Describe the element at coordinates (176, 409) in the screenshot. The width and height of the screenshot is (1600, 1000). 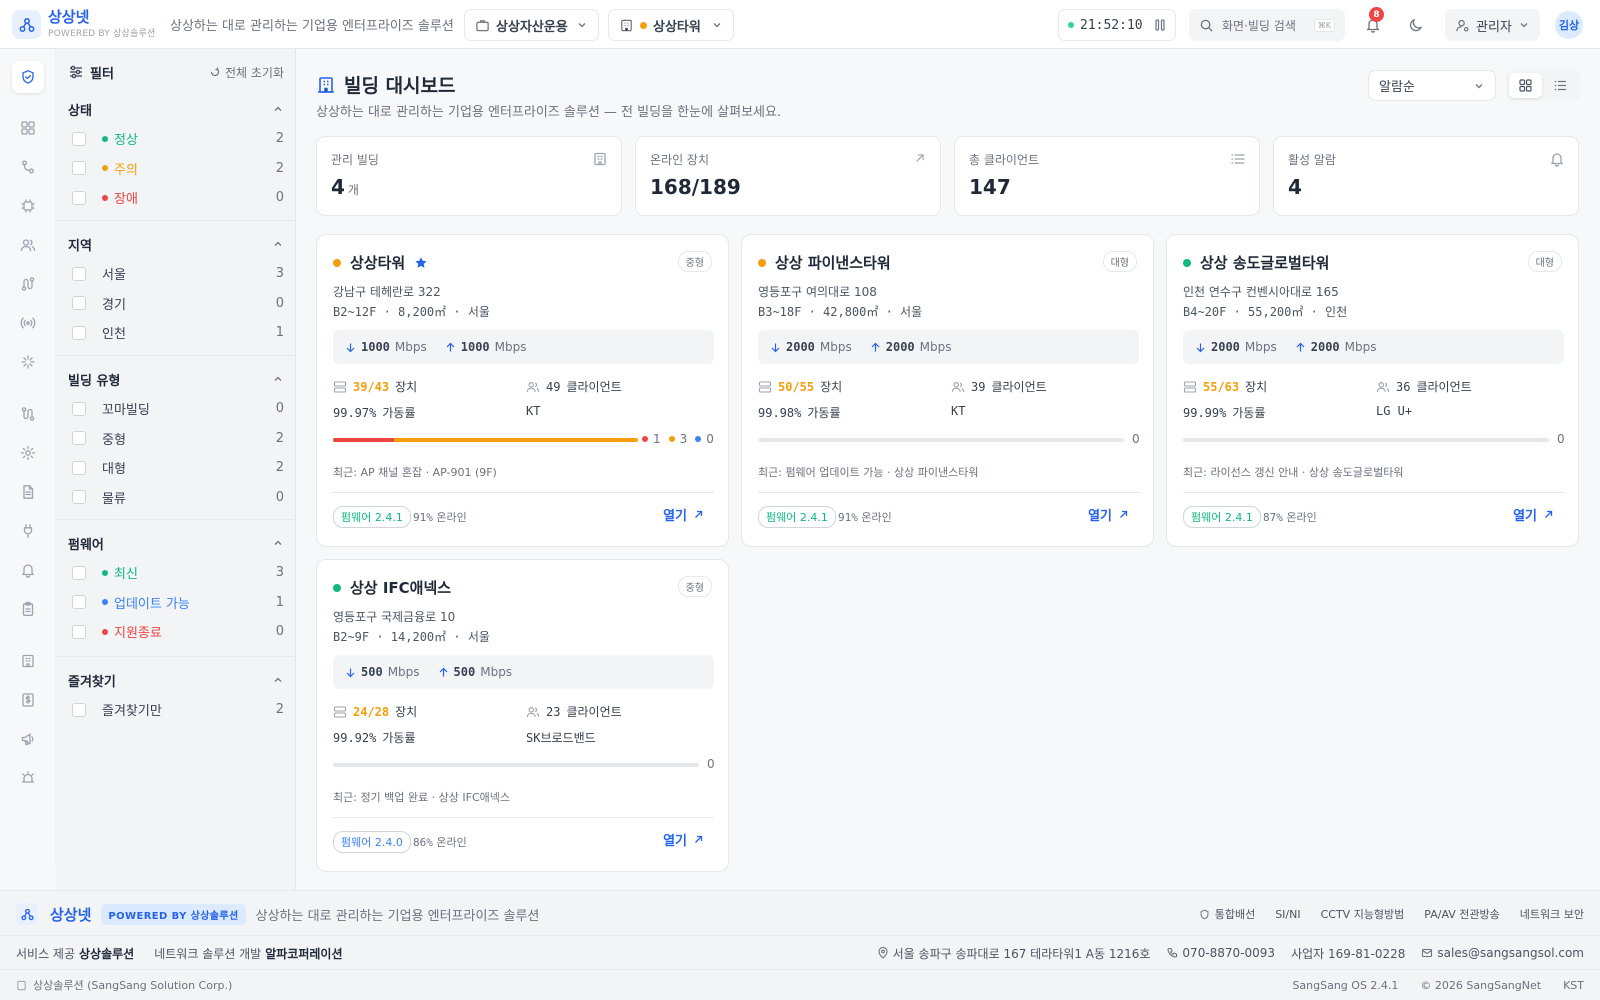
I see `filter-option: 꼬마빌딩 0` at that location.